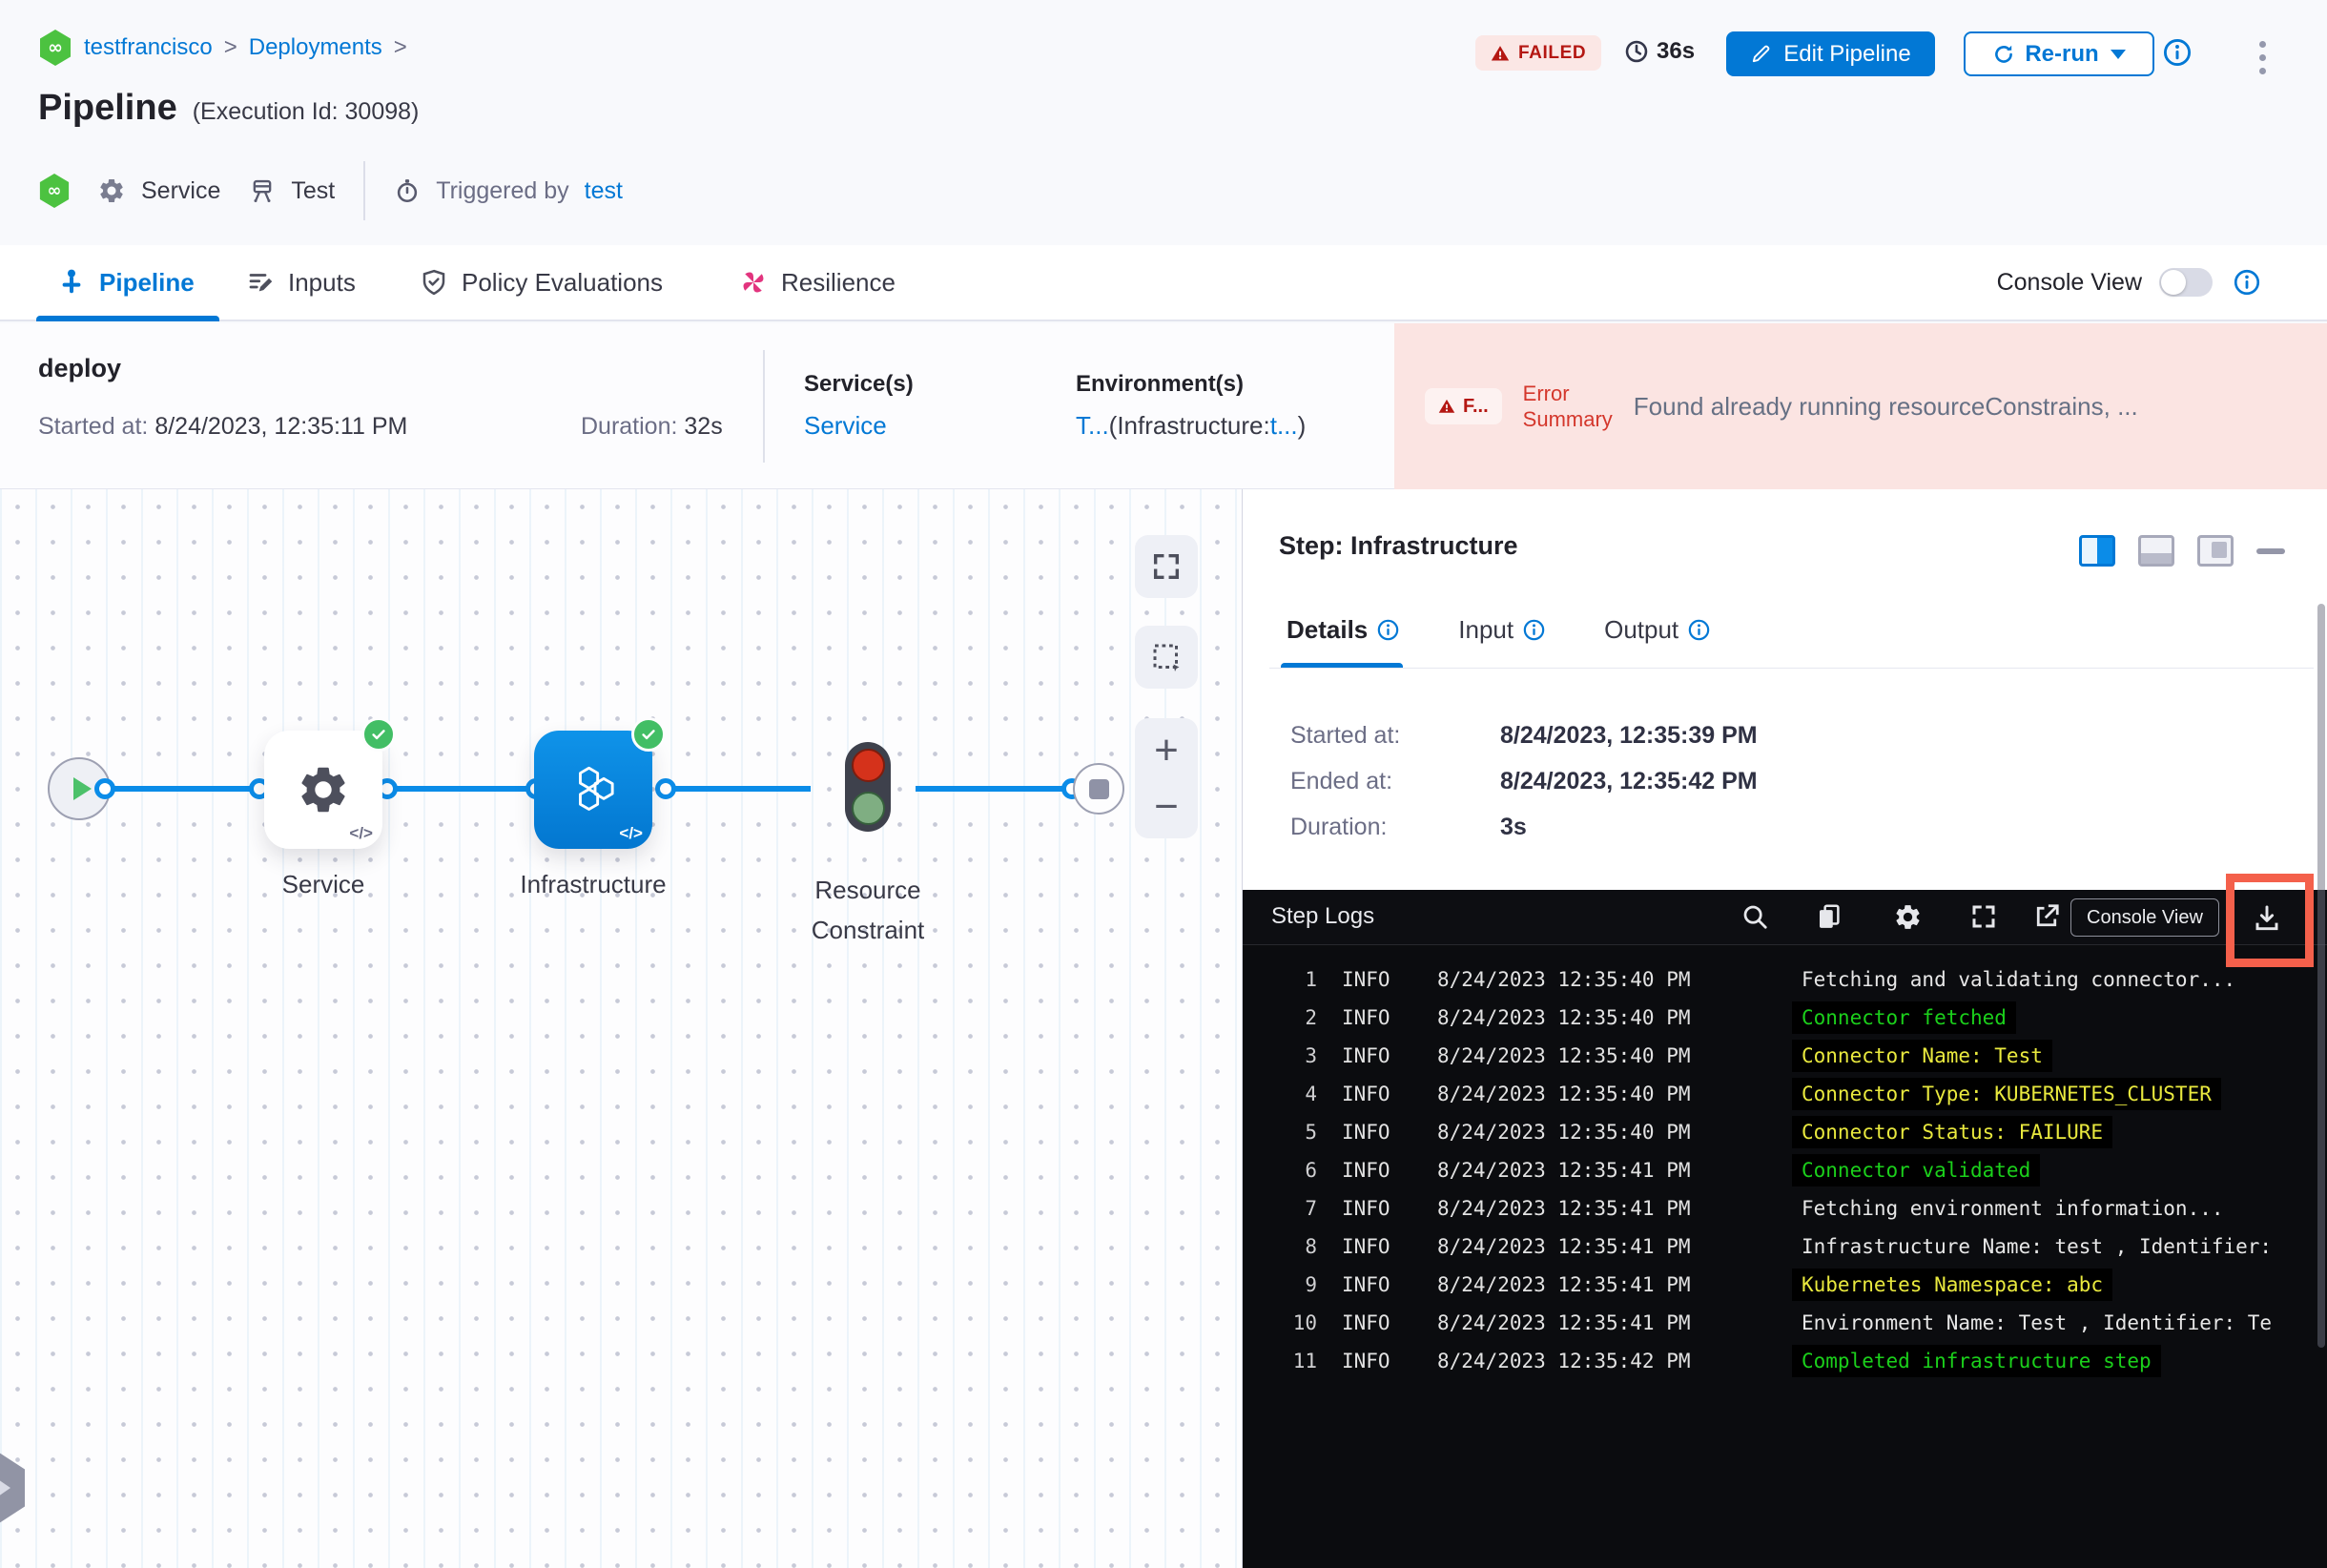 This screenshot has height=1568, width=2327. I want to click on edit-pipeline-button: Edit Pipeline, so click(1830, 54).